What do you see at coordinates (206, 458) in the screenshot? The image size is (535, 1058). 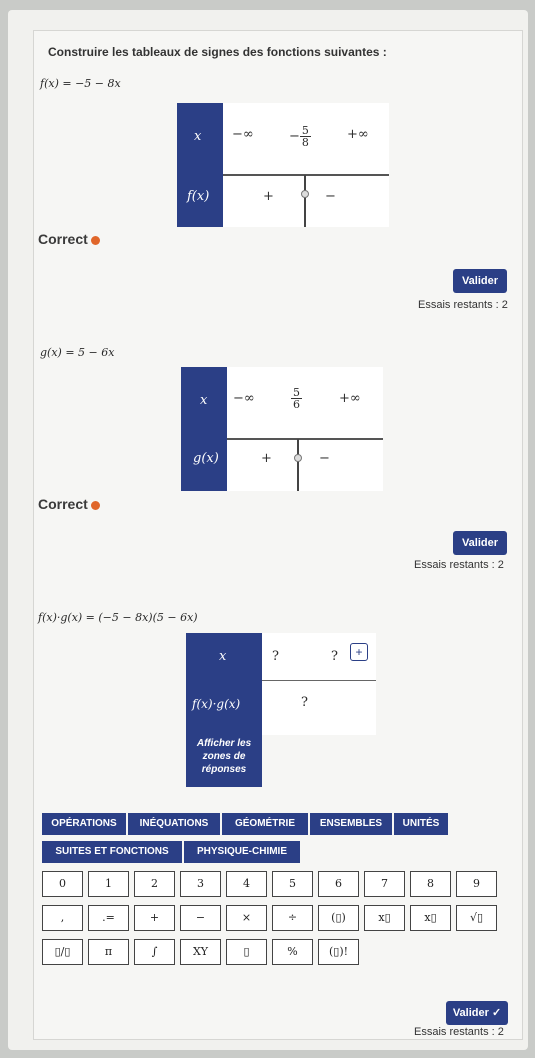 I see `row-label-g: g(x)` at bounding box center [206, 458].